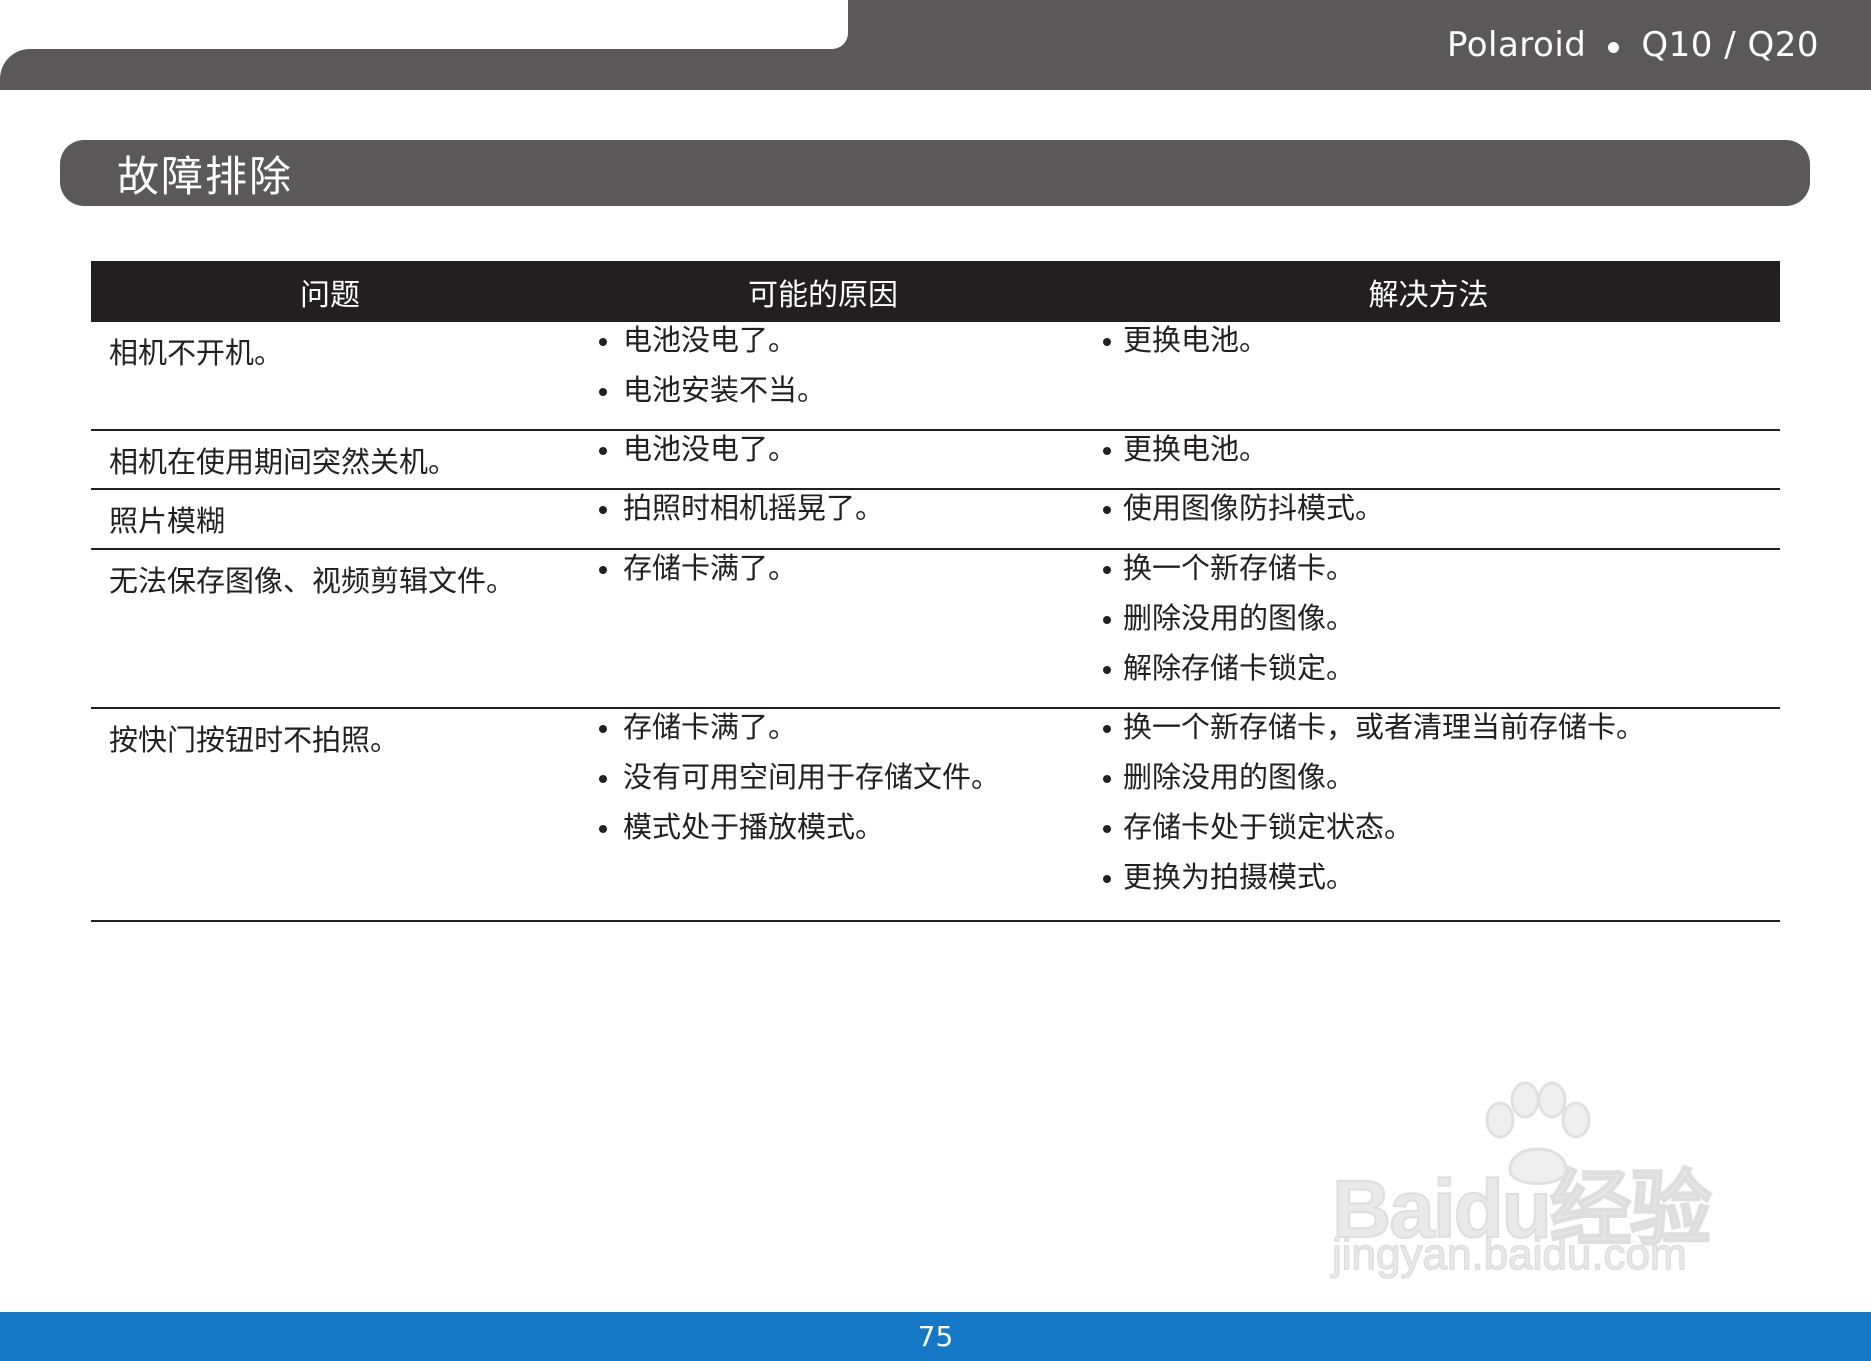 This screenshot has height=1361, width=1871. Describe the element at coordinates (738, 508) in the screenshot. I see `cause-item: 拍照时相机摇晃了。` at that location.